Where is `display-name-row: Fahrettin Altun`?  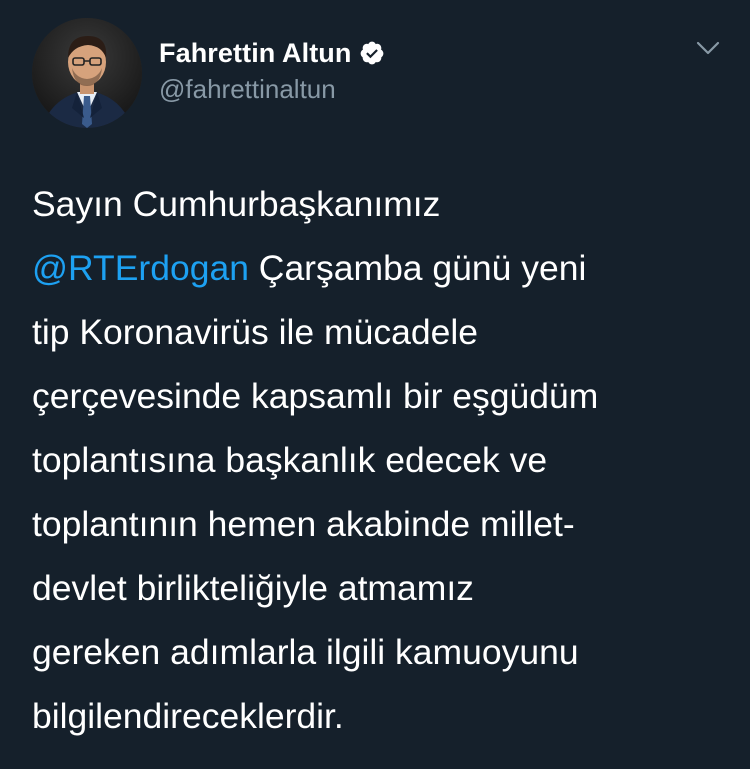
display-name-row: Fahrettin Altun is located at coordinates (272, 53).